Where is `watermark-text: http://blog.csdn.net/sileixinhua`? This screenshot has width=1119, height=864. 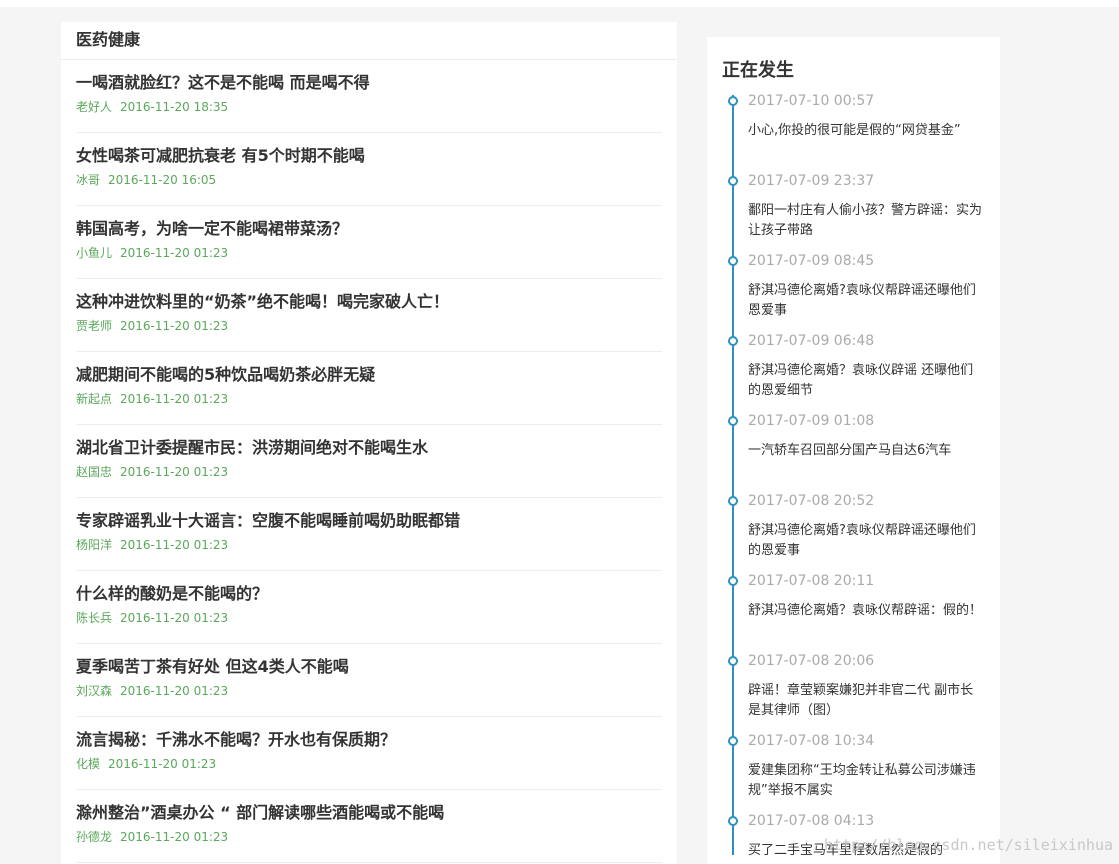 watermark-text: http://blog.csdn.net/sileixinhua is located at coordinates (968, 845).